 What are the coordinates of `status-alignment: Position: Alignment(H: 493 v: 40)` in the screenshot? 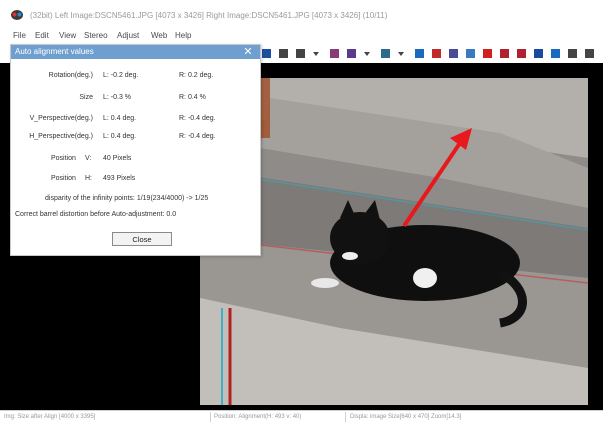 It's located at (258, 417).